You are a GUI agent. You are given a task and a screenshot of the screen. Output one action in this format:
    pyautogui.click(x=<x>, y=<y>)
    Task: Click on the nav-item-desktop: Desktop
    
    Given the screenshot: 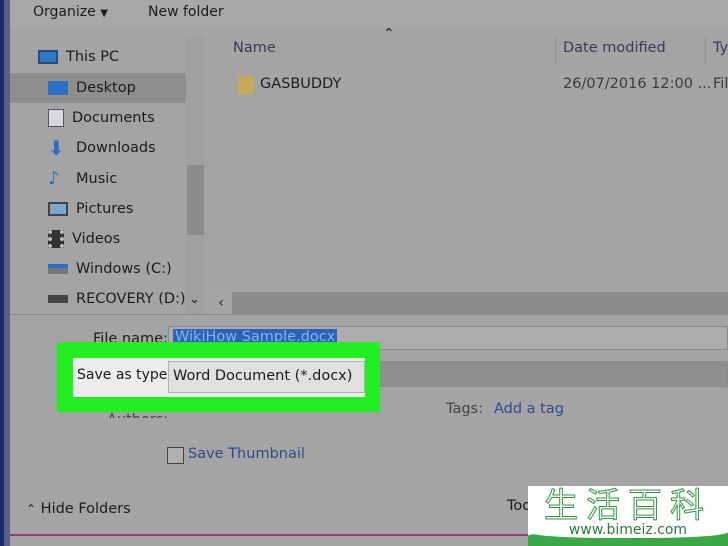 What is the action you would take?
    pyautogui.click(x=98, y=88)
    